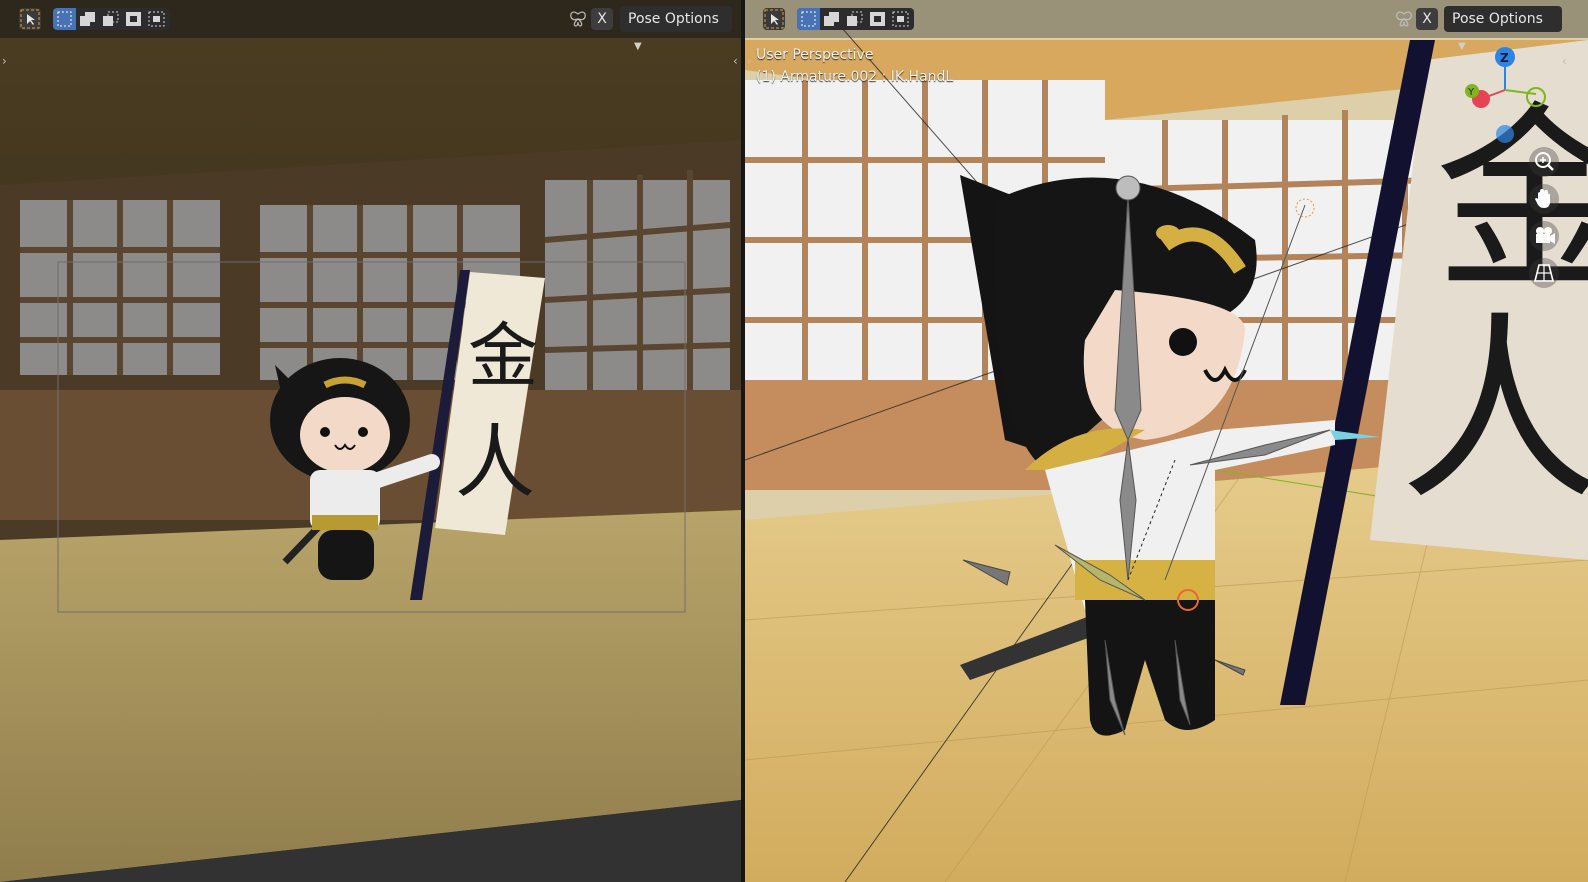  I want to click on camera-view-button, so click(1544, 236).